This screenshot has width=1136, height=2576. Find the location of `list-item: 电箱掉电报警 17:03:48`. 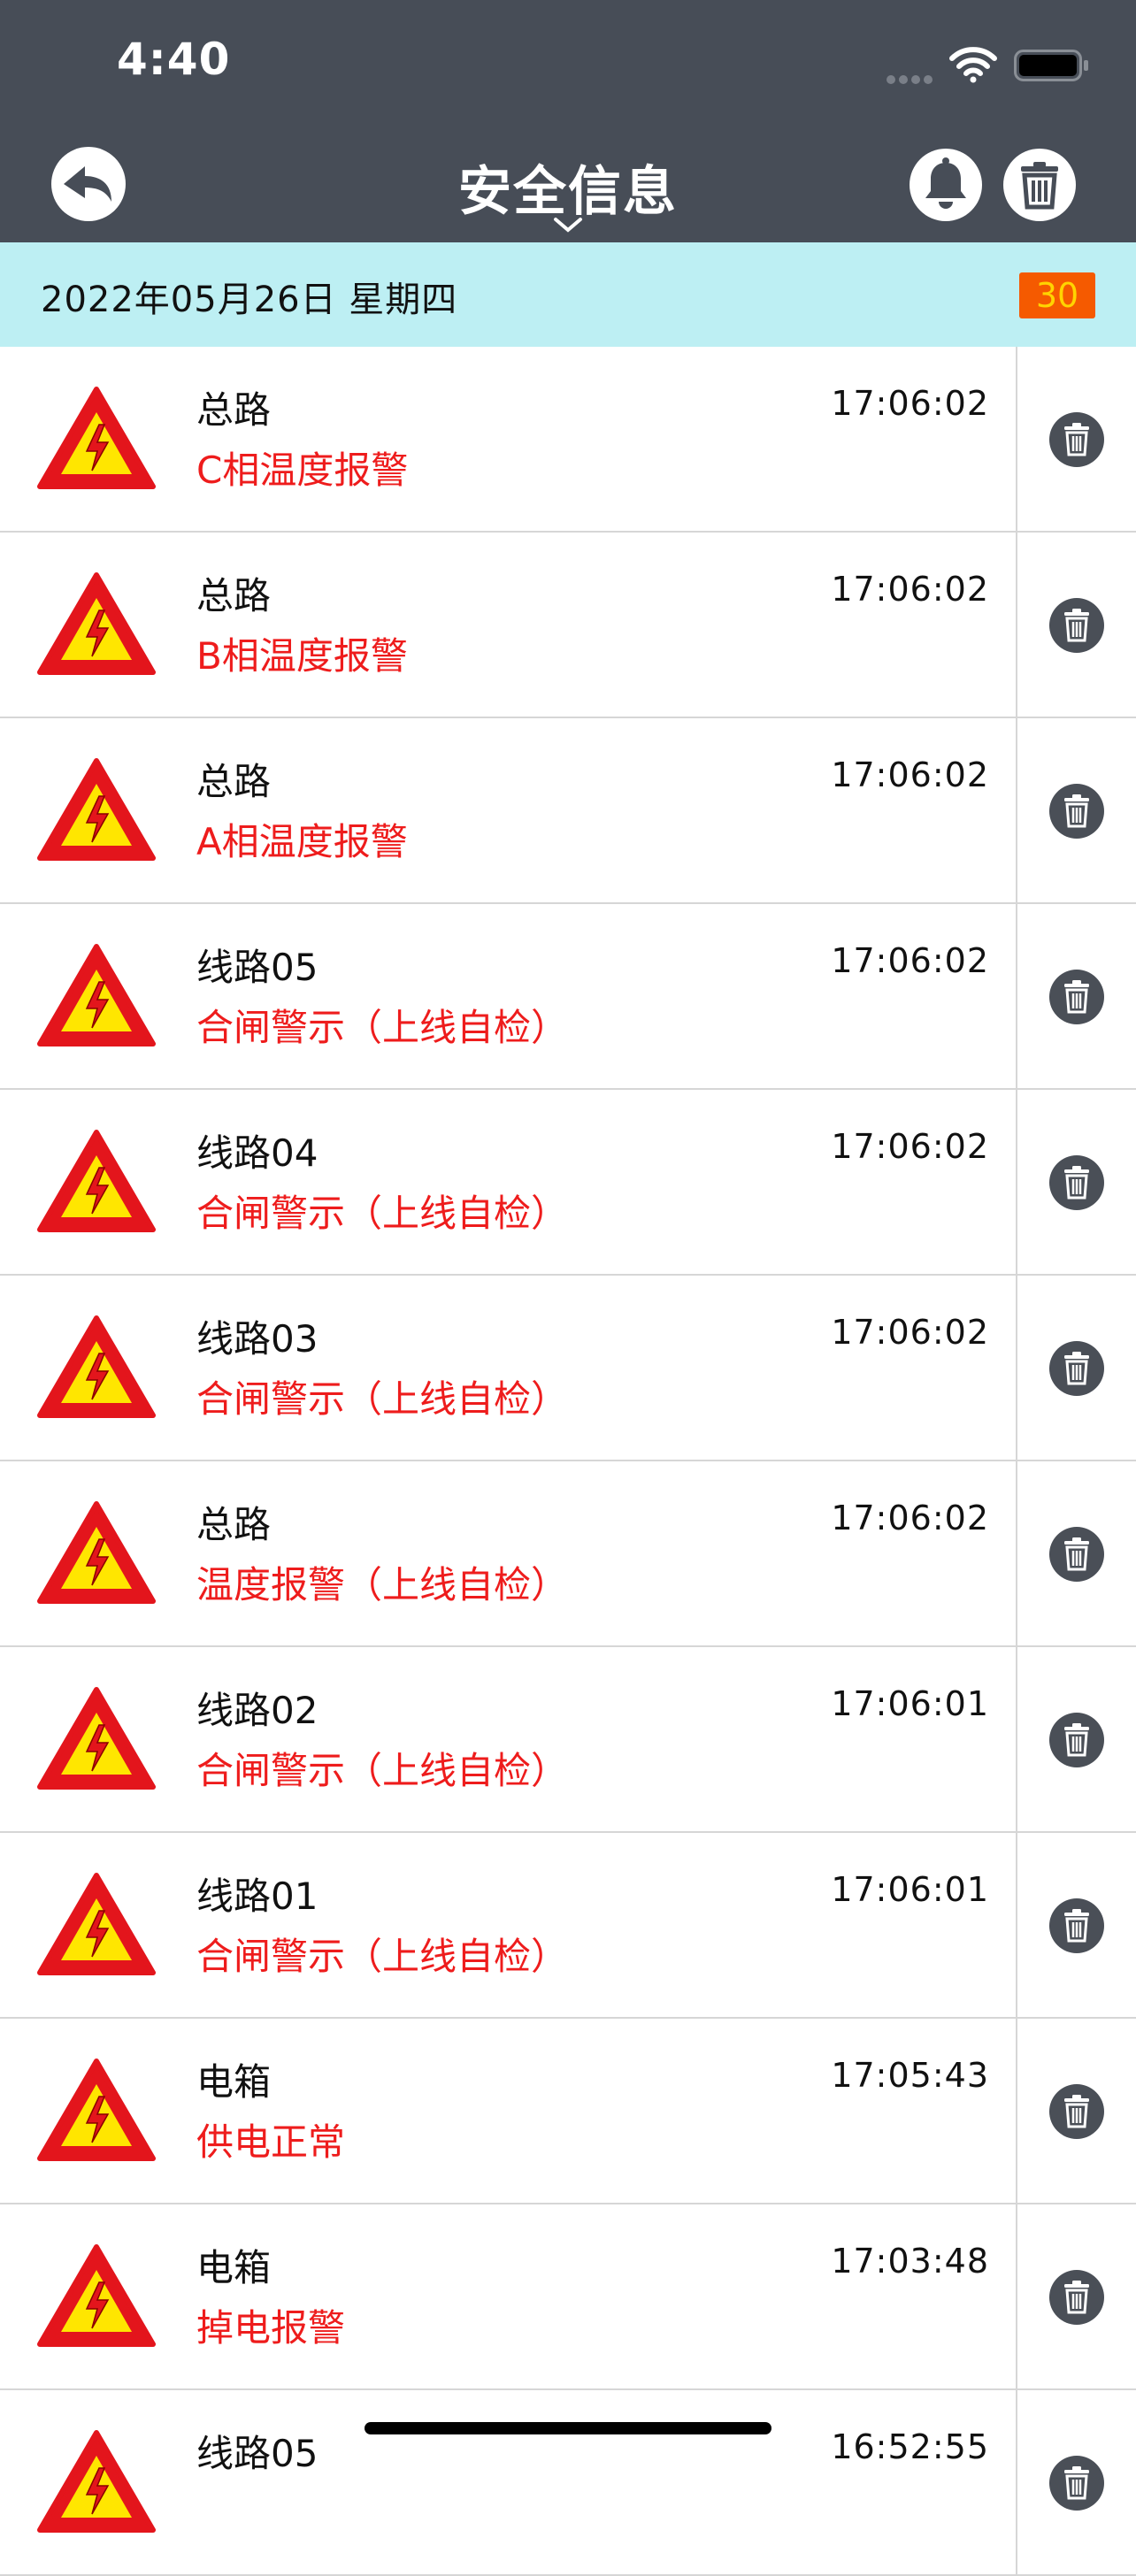

list-item: 电箱掉电报警 17:03:48 is located at coordinates (568, 2297).